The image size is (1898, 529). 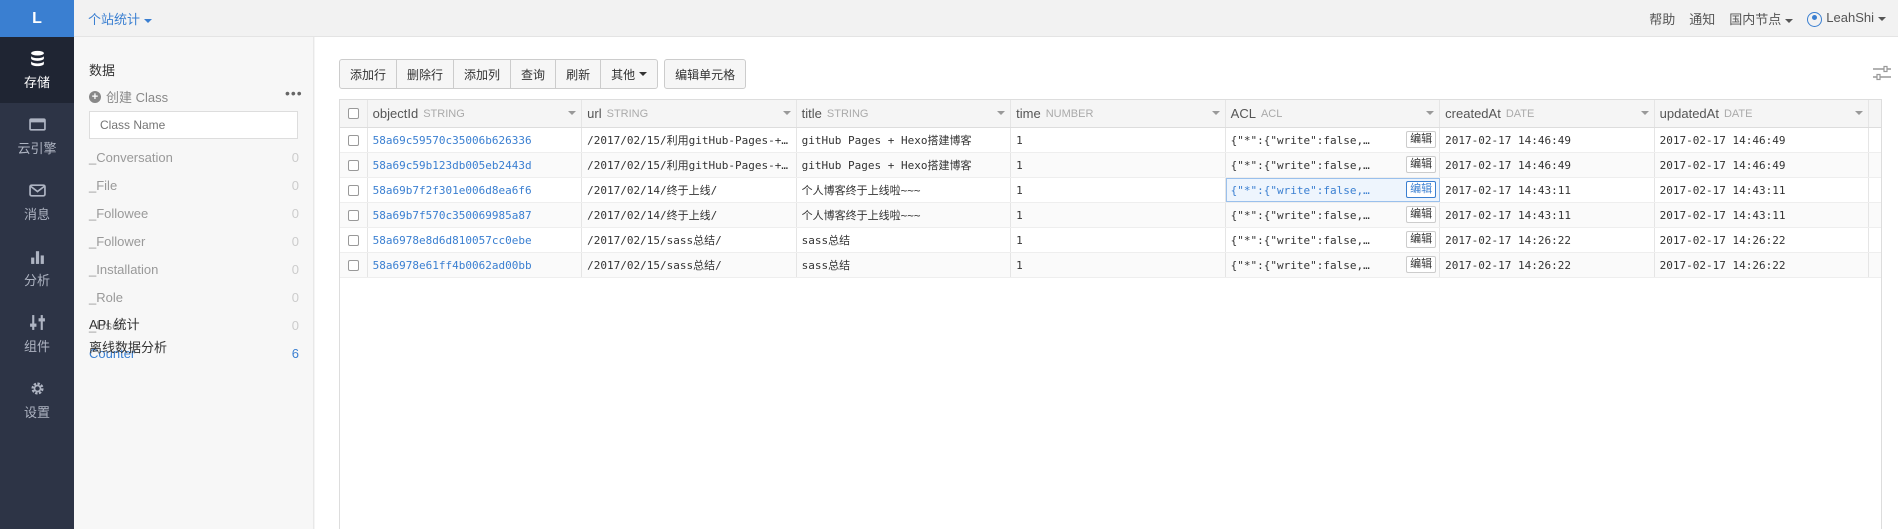 I want to click on column-header: objectId STRING, so click(x=475, y=113).